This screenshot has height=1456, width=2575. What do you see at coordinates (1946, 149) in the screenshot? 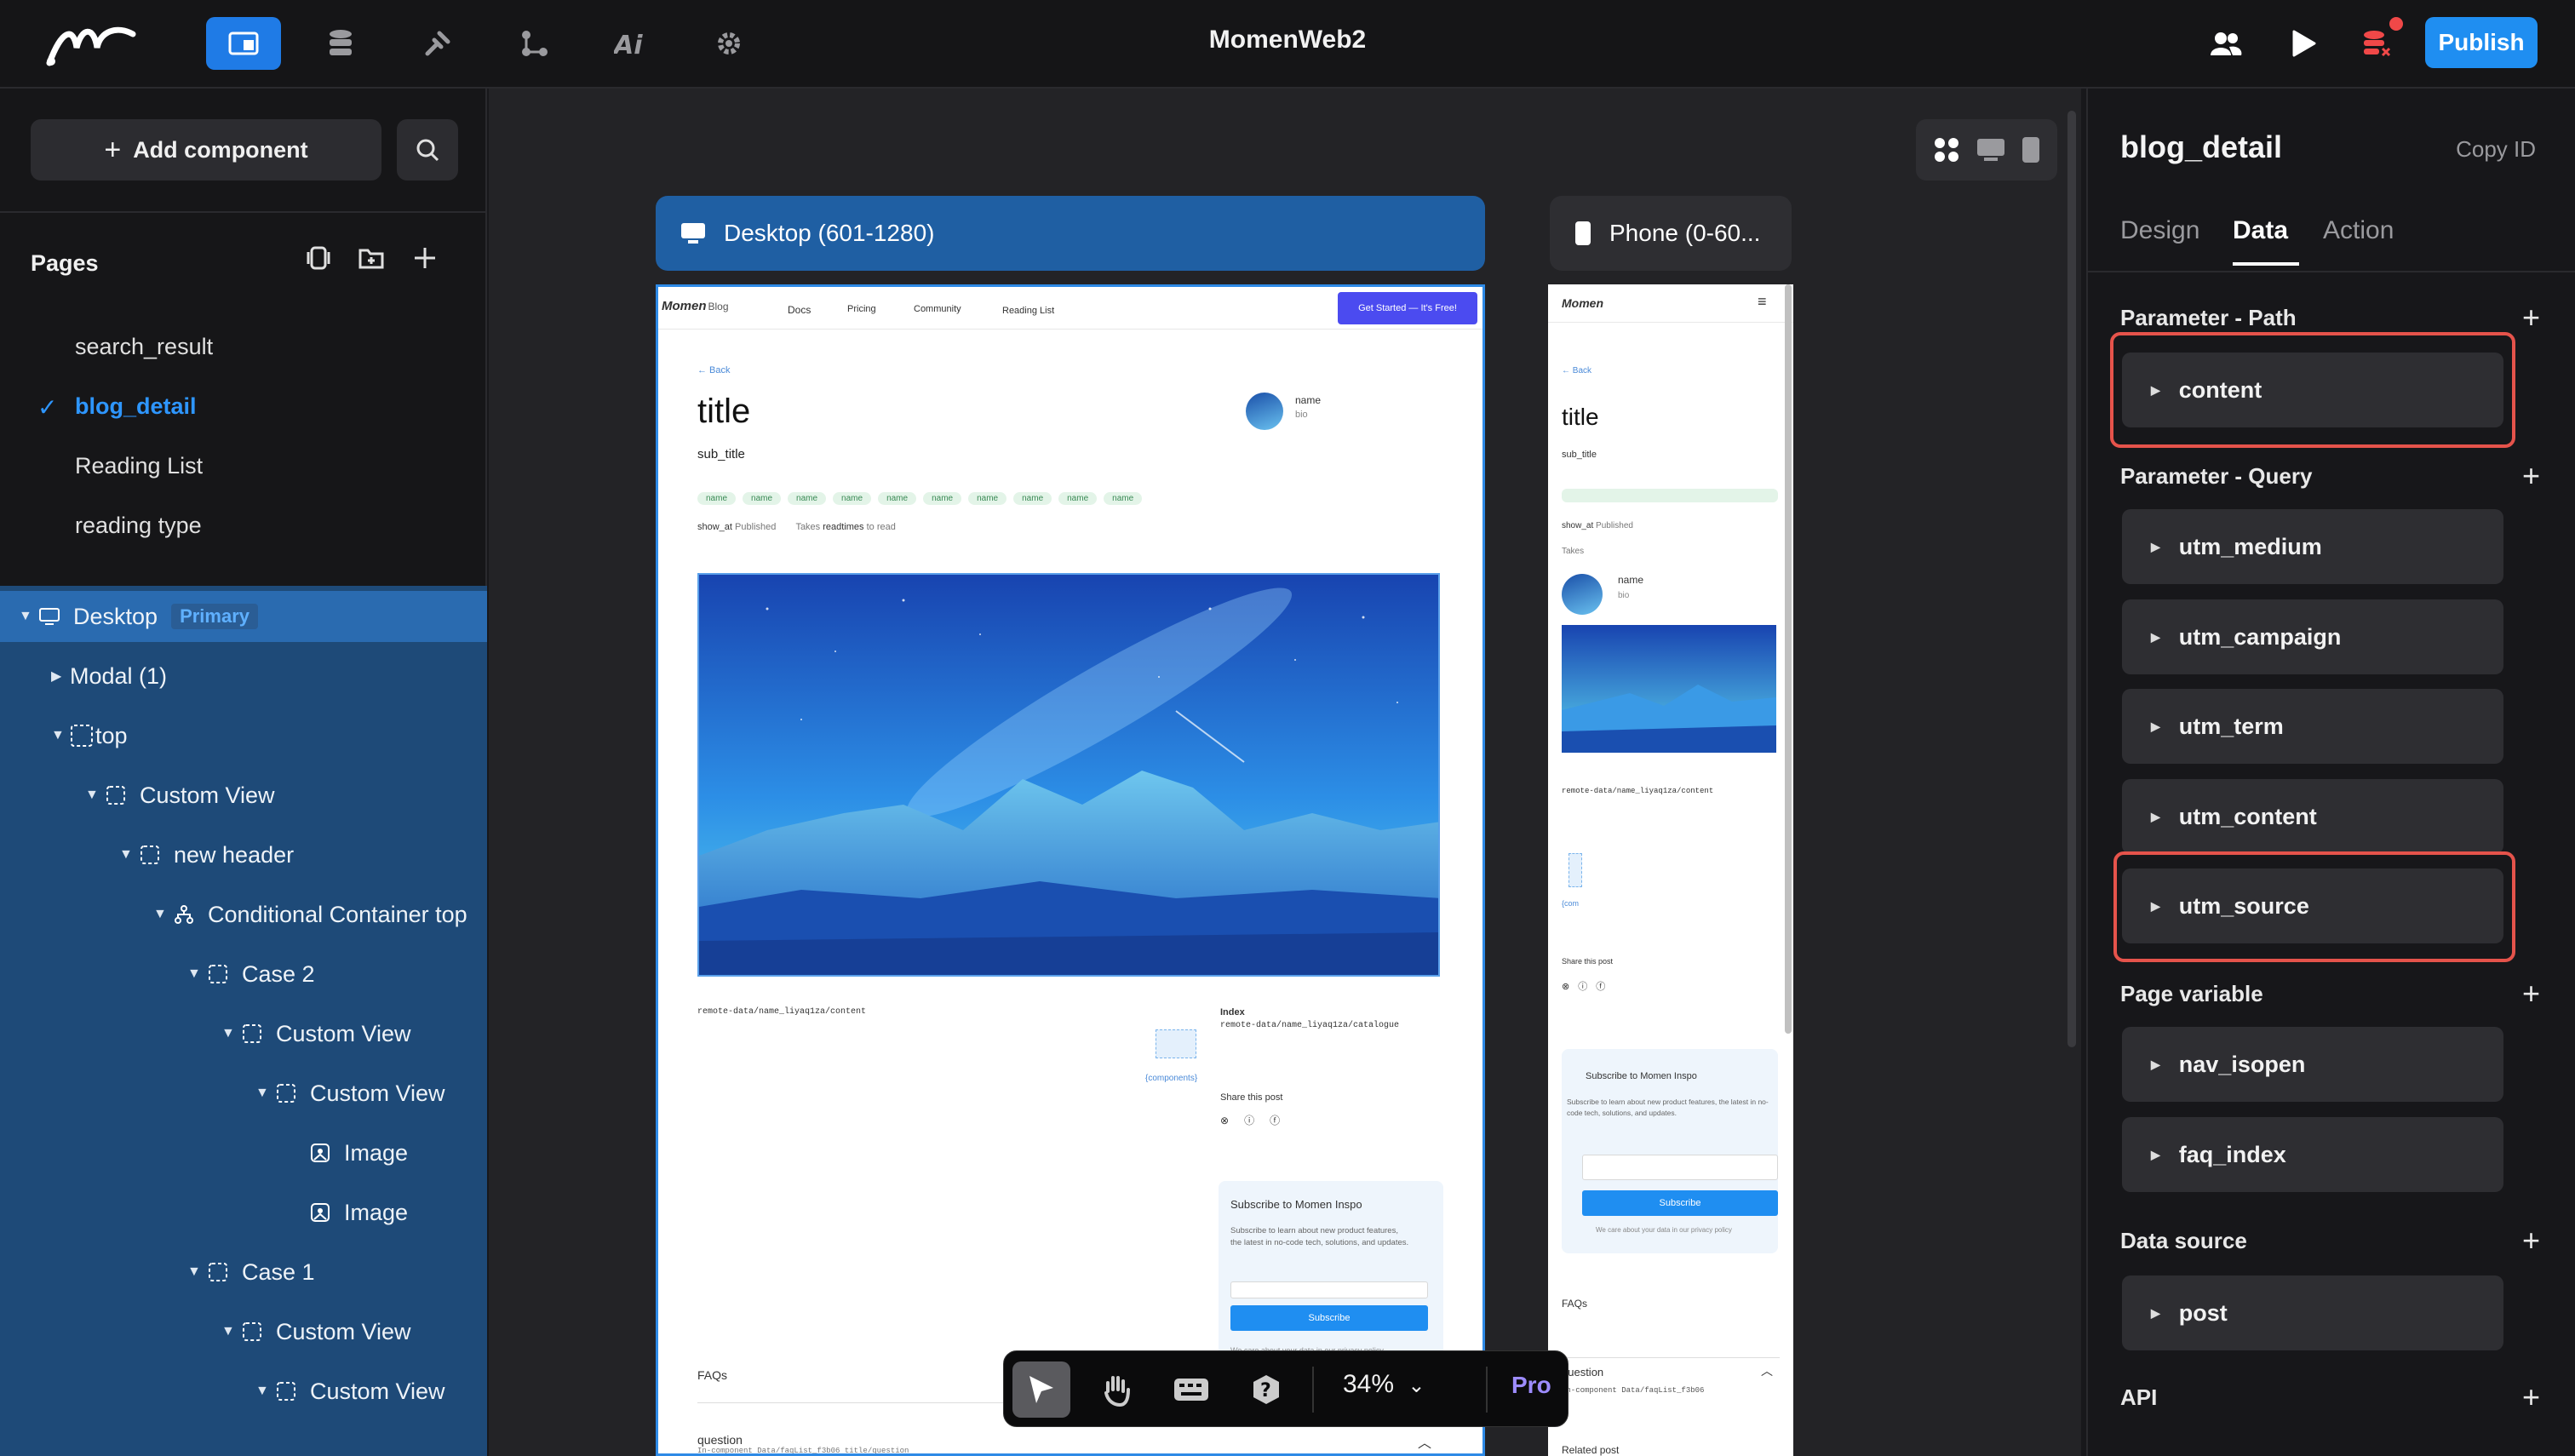
I see `all-views-icon` at bounding box center [1946, 149].